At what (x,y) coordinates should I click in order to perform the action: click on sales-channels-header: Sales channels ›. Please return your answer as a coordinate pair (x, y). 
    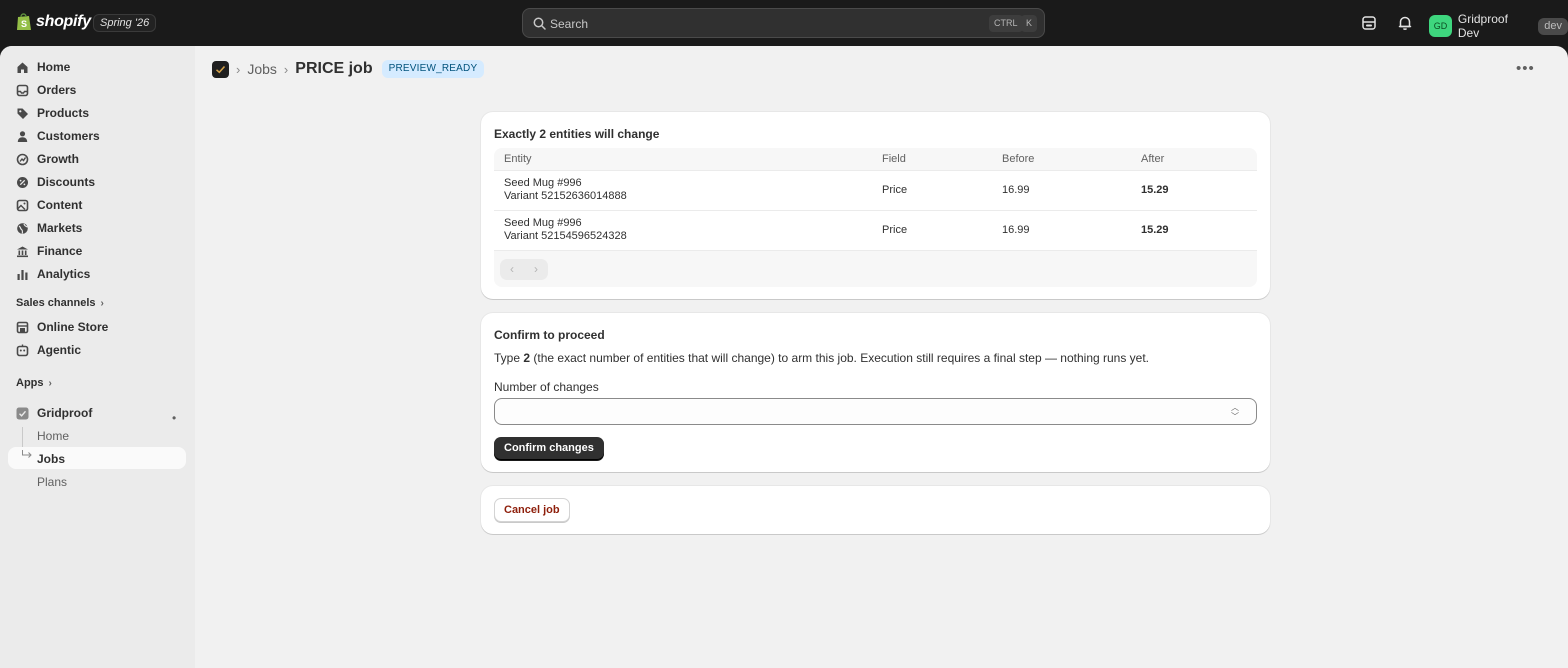
    Looking at the image, I should click on (60, 303).